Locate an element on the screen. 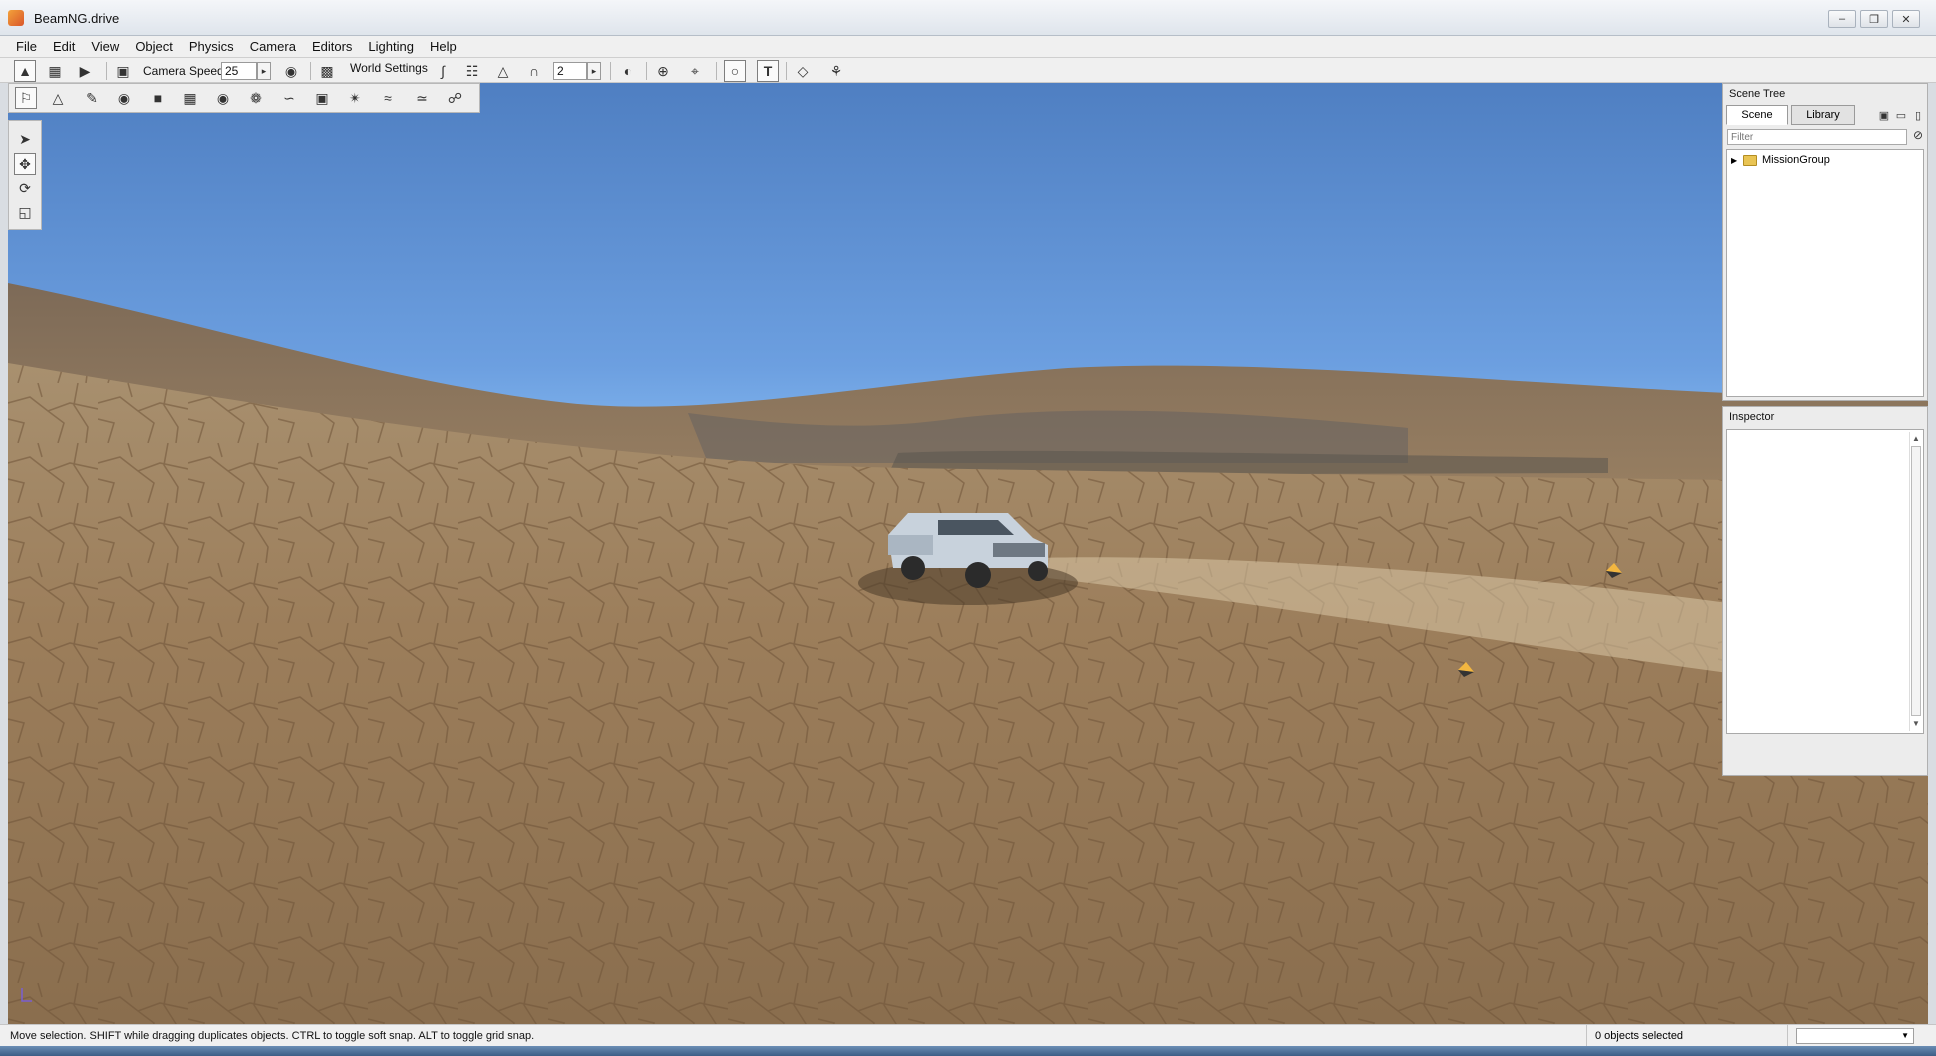 This screenshot has height=1056, width=1936. world-settings-button: World Settings is located at coordinates (389, 68).